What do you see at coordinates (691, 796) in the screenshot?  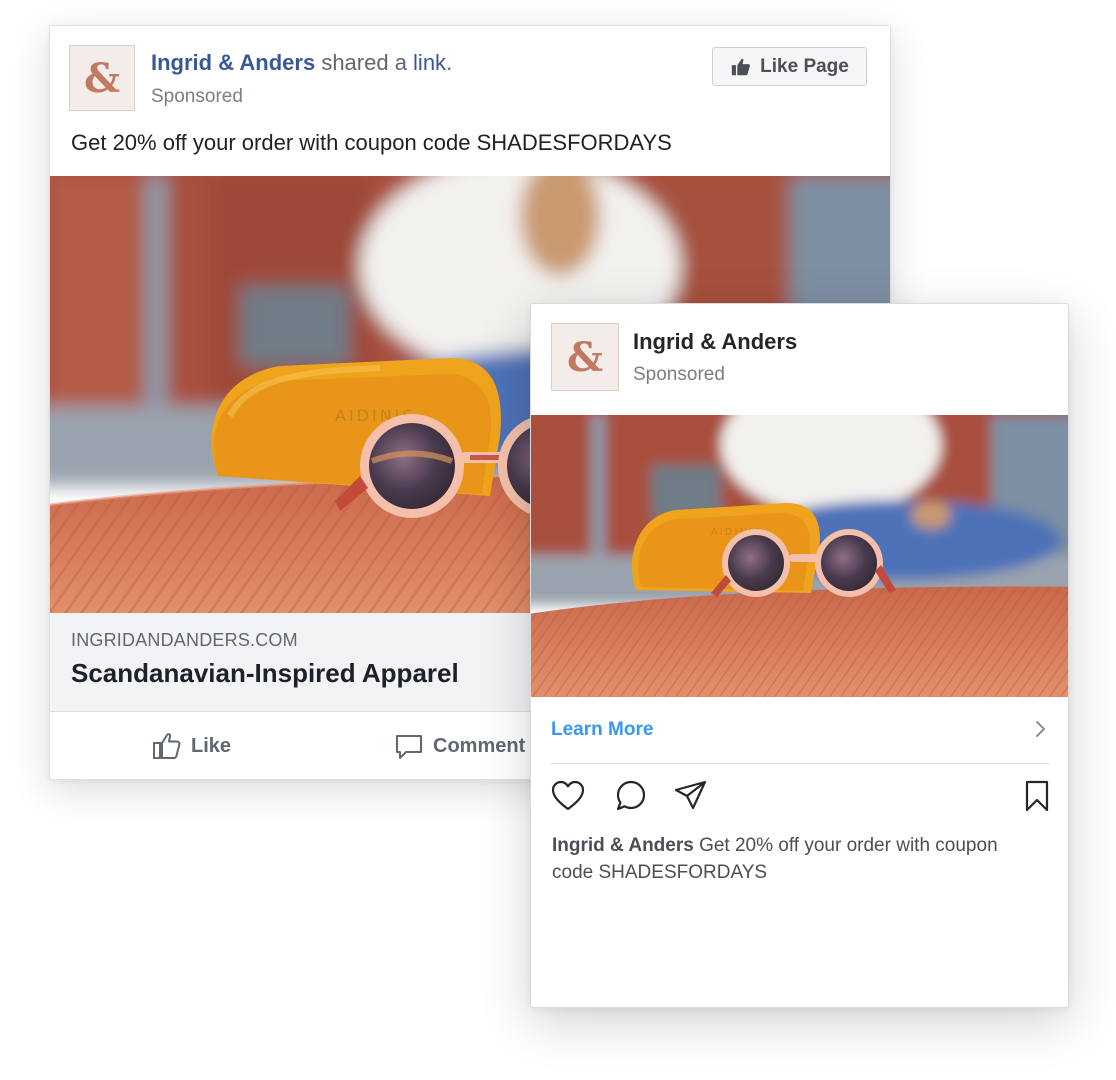 I see `send-icon` at bounding box center [691, 796].